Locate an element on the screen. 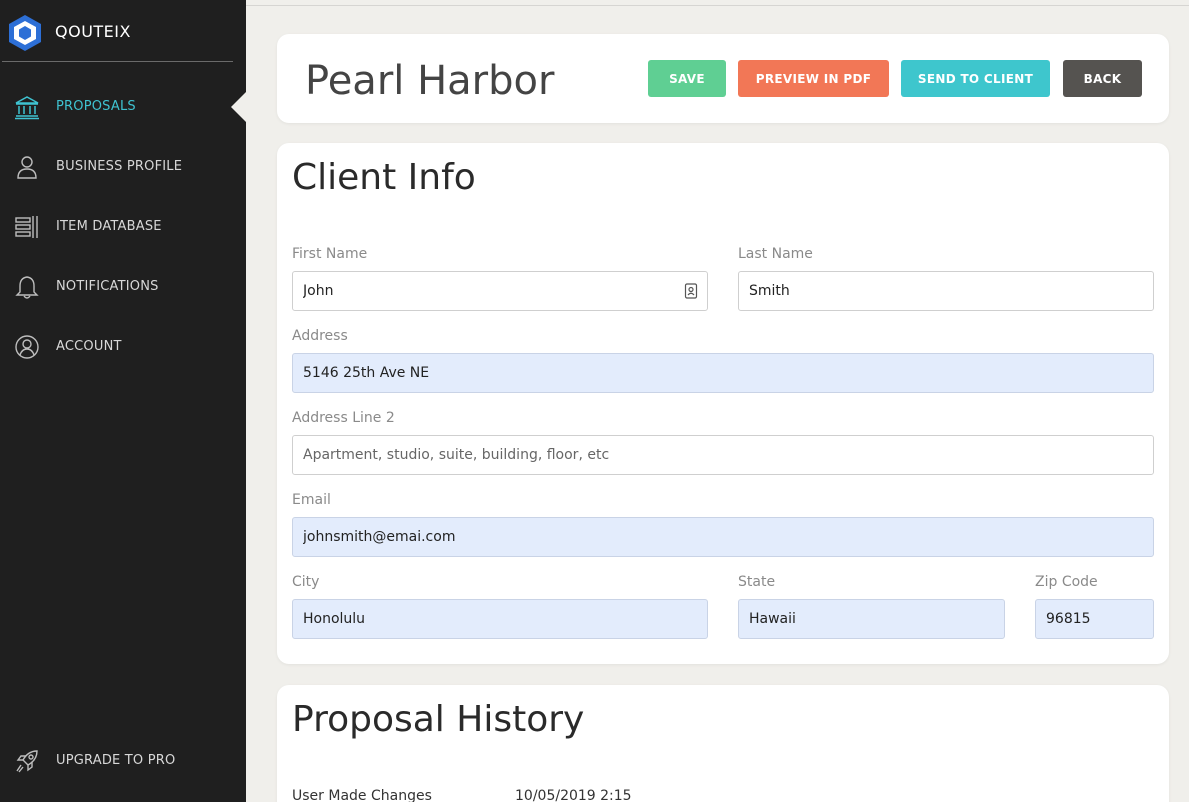 The height and width of the screenshot is (802, 1189). upgrade-to-pro-link: UPGRADE TO PRO is located at coordinates (123, 761).